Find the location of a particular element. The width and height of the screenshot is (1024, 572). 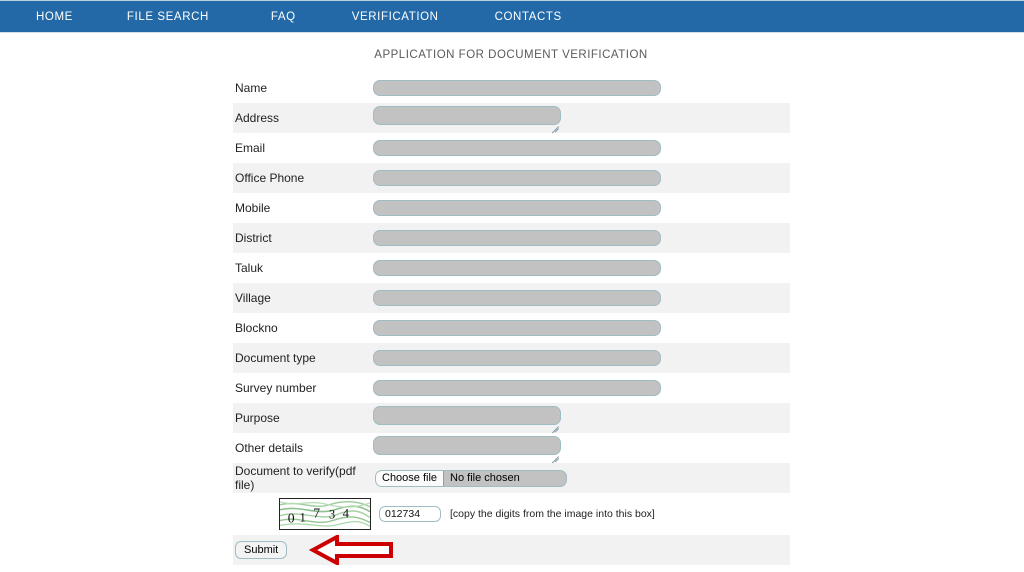

page-title: APPLICATION FOR DOCUMENT VERIFICATION is located at coordinates (511, 55).